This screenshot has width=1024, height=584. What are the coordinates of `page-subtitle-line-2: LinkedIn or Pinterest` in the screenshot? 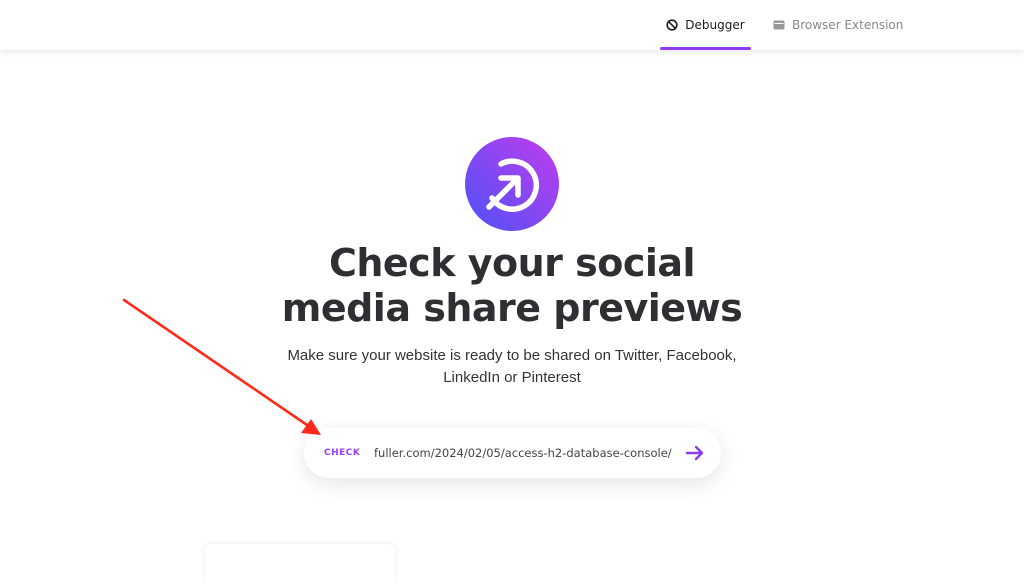 It's located at (512, 377).